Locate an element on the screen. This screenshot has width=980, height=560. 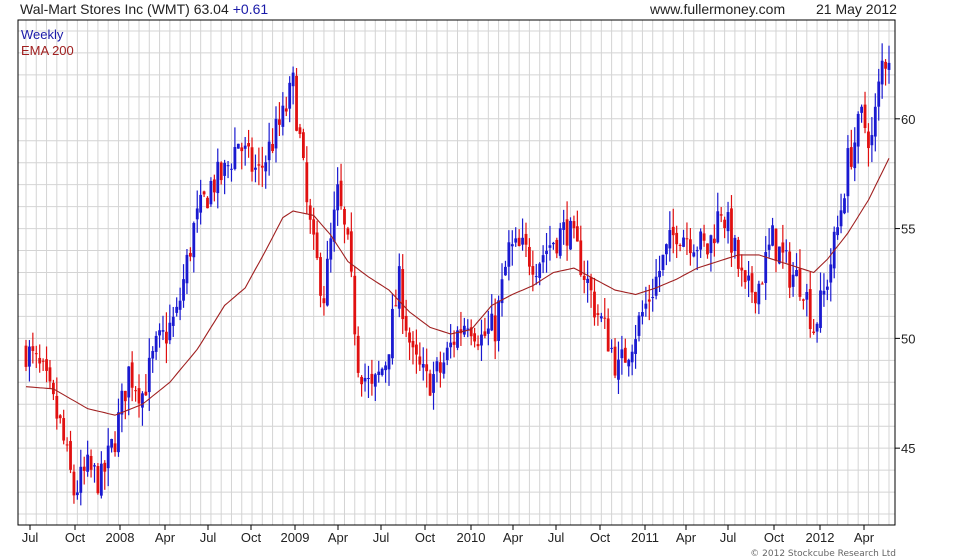
legend: WeeklyEMA 200 is located at coordinates (47, 42).